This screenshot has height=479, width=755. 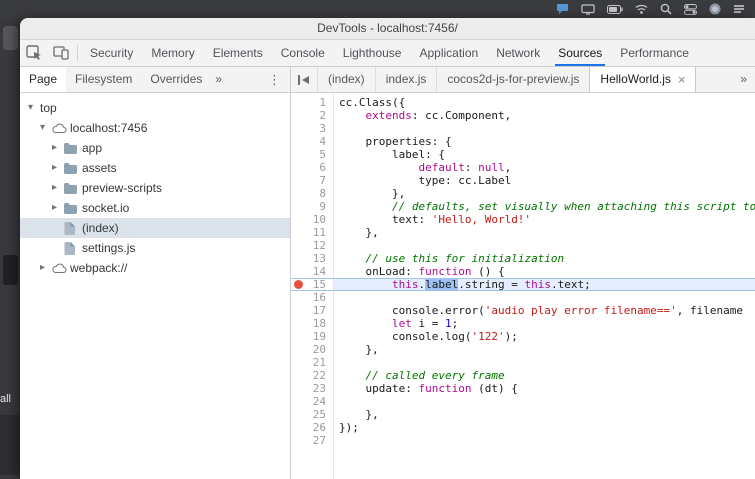 What do you see at coordinates (588, 9) in the screenshot?
I see `display-icon` at bounding box center [588, 9].